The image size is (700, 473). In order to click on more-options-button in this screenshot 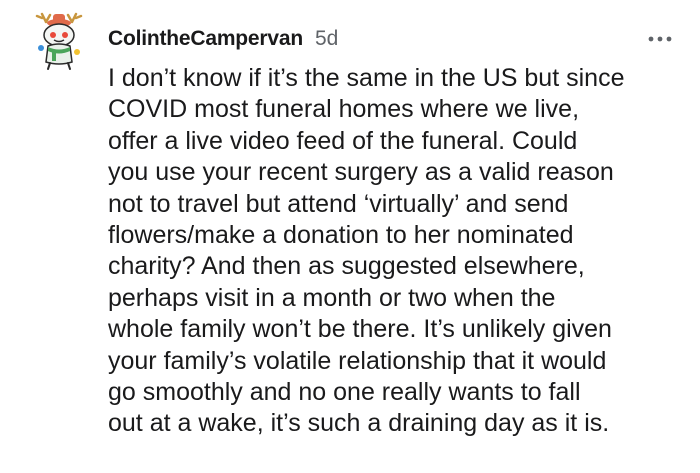, I will do `click(660, 39)`.